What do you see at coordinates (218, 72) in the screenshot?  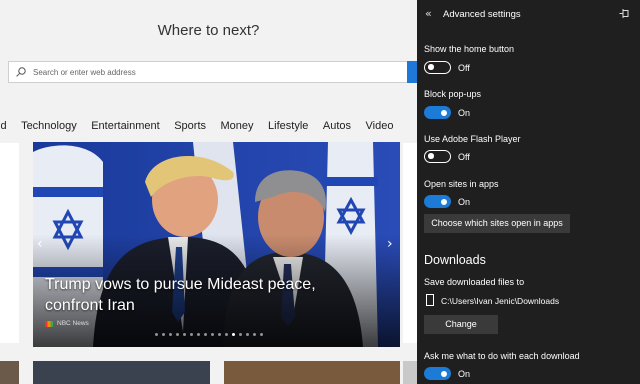 I see `search-input` at bounding box center [218, 72].